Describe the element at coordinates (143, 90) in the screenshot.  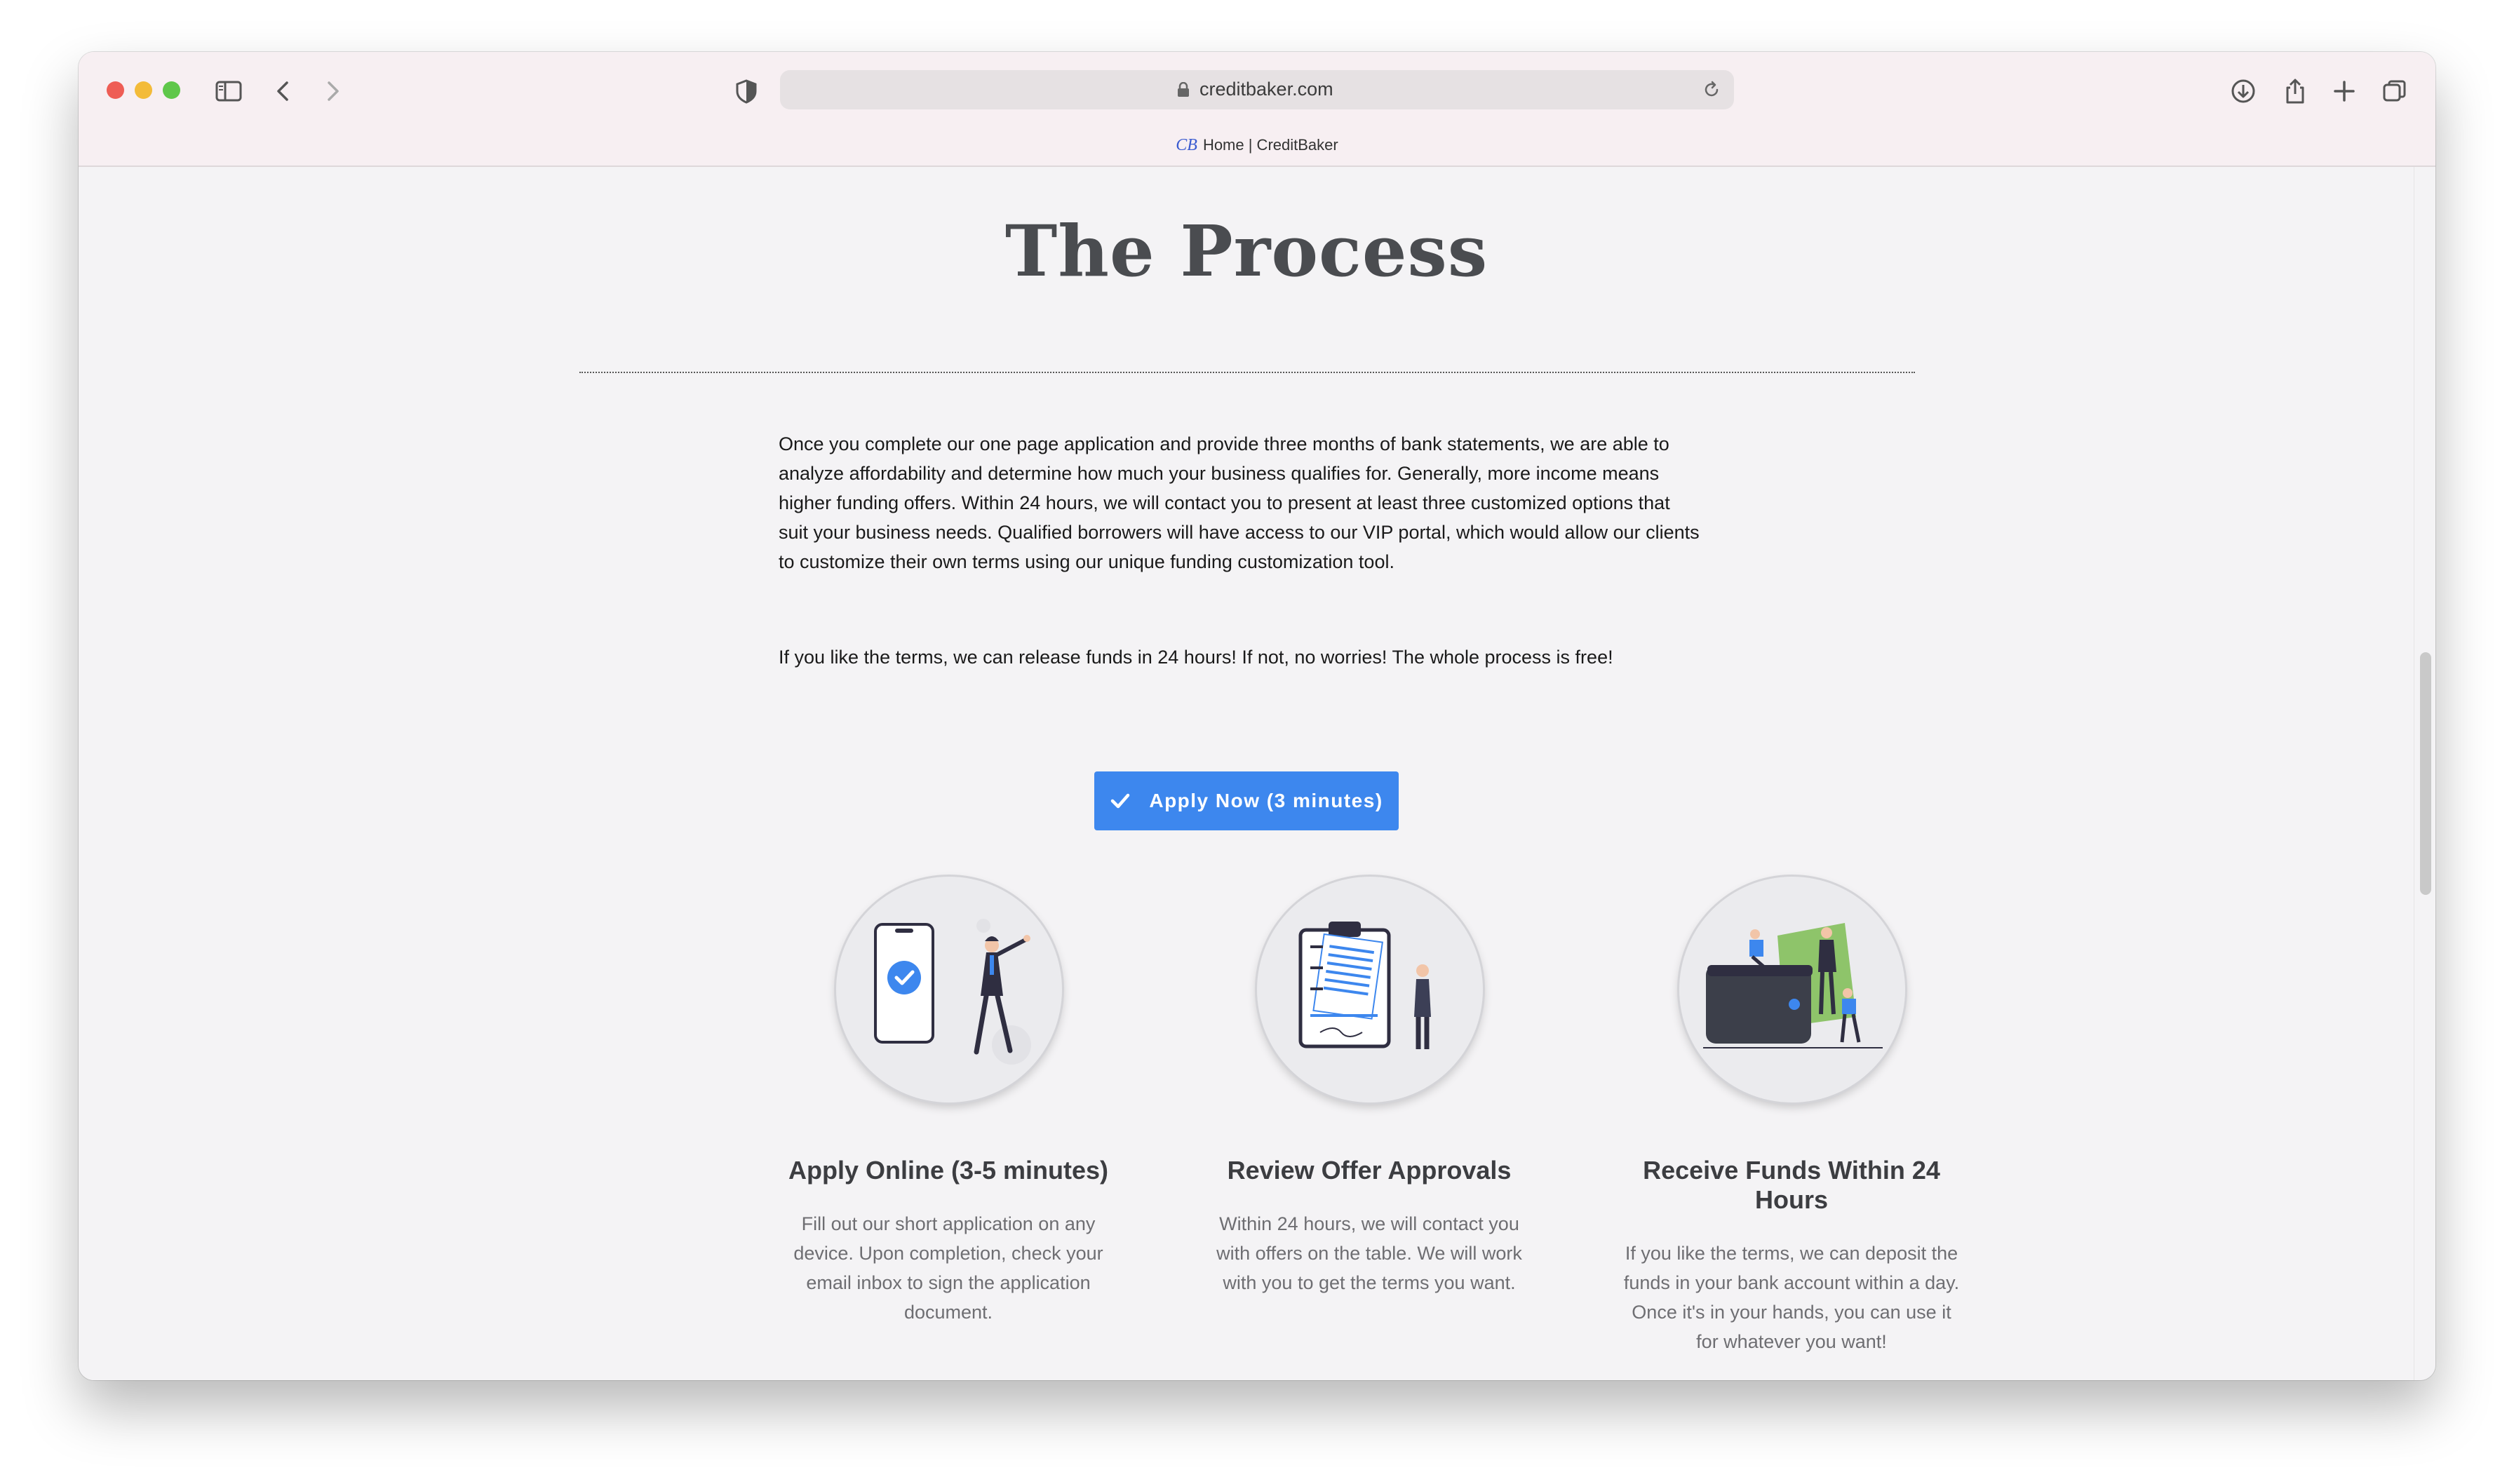
I see `minimize-window-button` at that location.